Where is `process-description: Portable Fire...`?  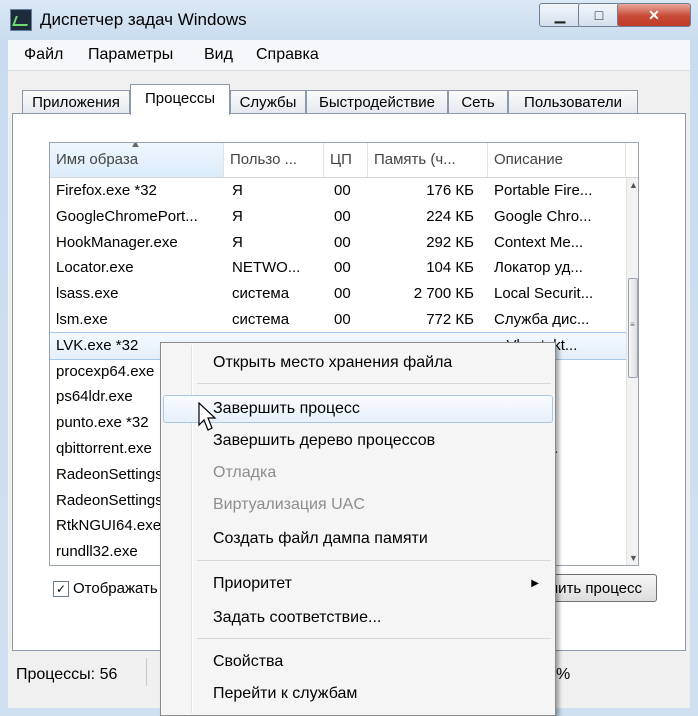
process-description: Portable Fire... is located at coordinates (543, 190).